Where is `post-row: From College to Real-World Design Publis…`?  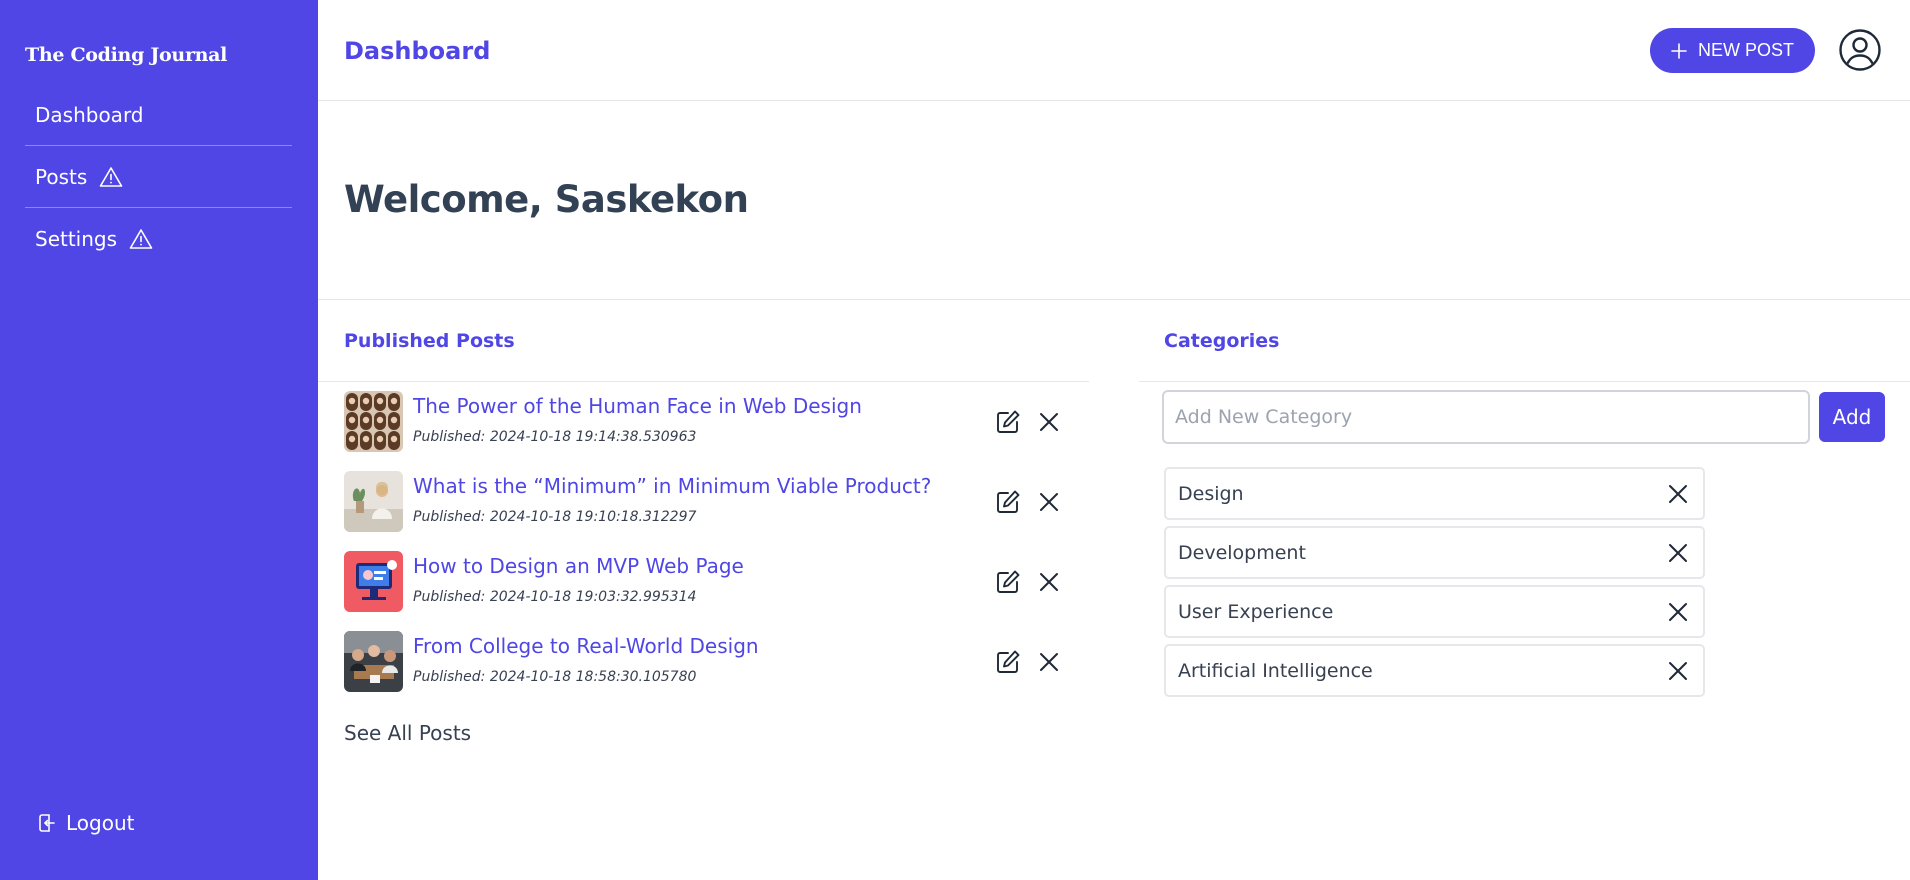 post-row: From College to Real-World Design Publis… is located at coordinates (704, 662).